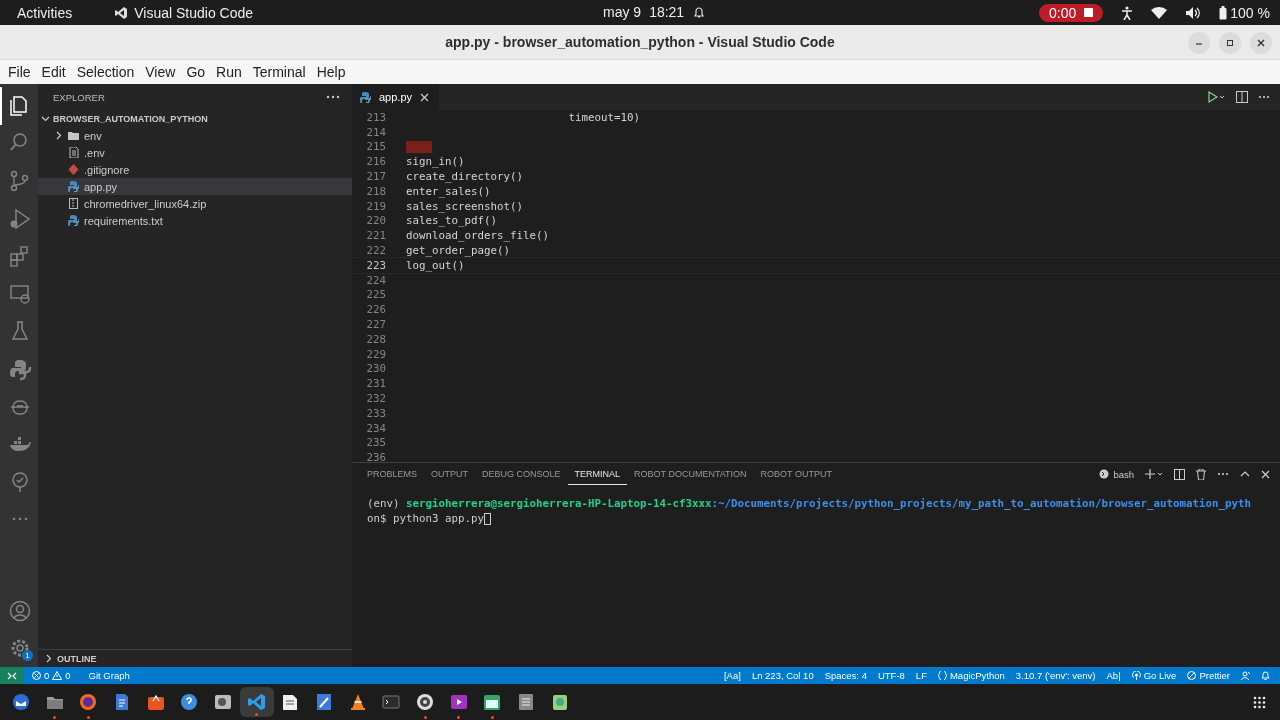  I want to click on status-item: 3.10.7 ('env': venv), so click(1055, 675).